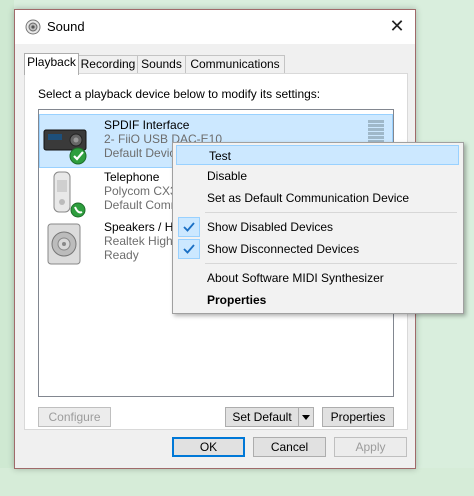 Image resolution: width=474 pixels, height=496 pixels. Describe the element at coordinates (308, 198) in the screenshot. I see `menu-item-label: Set as Default Communication Device` at that location.